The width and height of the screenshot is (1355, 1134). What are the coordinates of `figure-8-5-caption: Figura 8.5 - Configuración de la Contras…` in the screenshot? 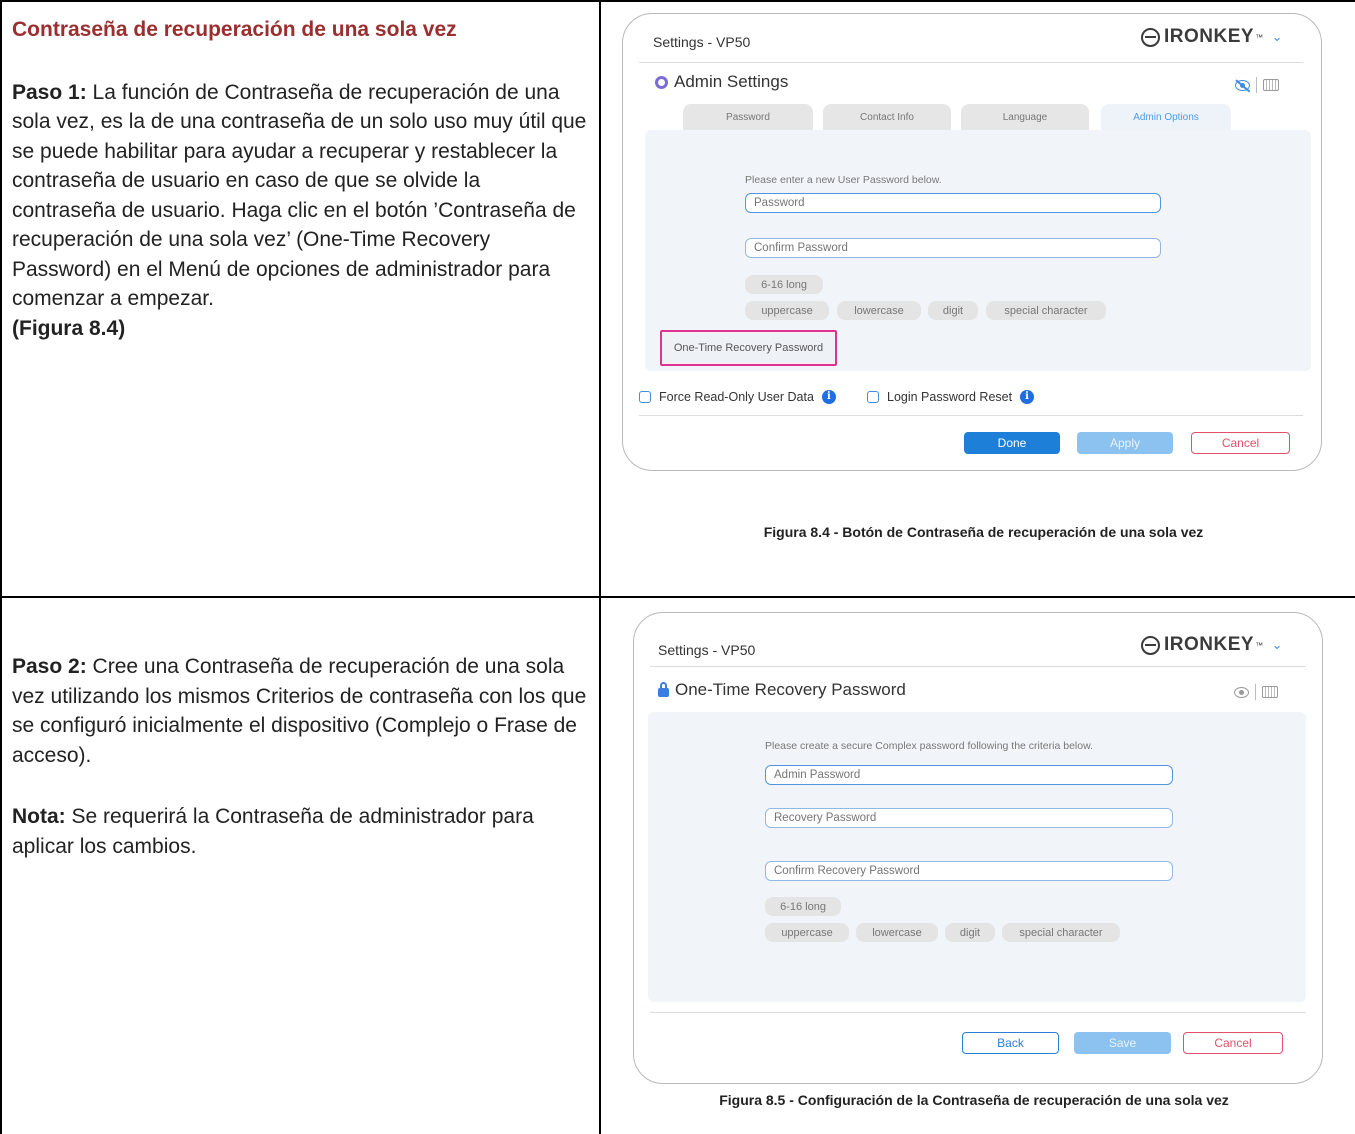 It's located at (974, 1100).